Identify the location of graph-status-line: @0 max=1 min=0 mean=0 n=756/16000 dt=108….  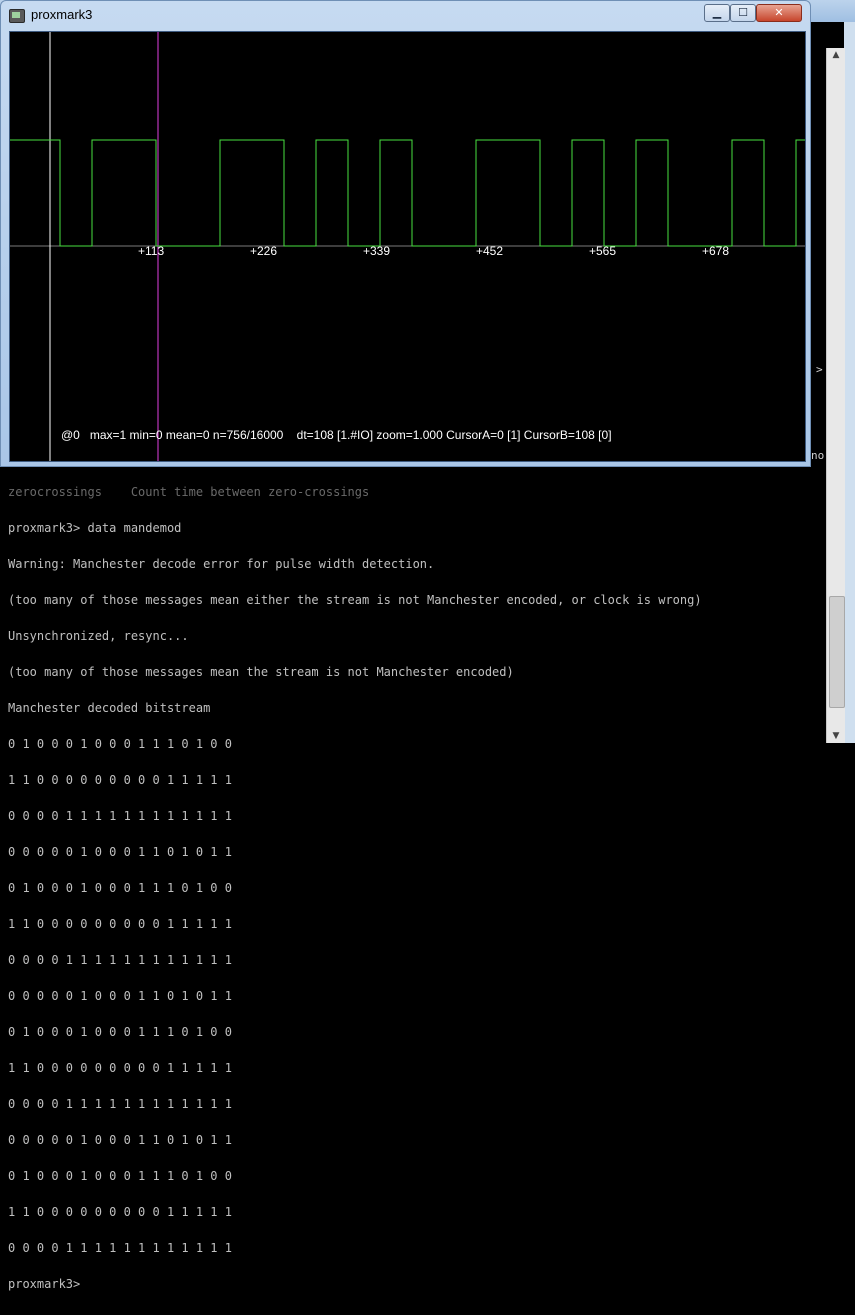
(336, 435).